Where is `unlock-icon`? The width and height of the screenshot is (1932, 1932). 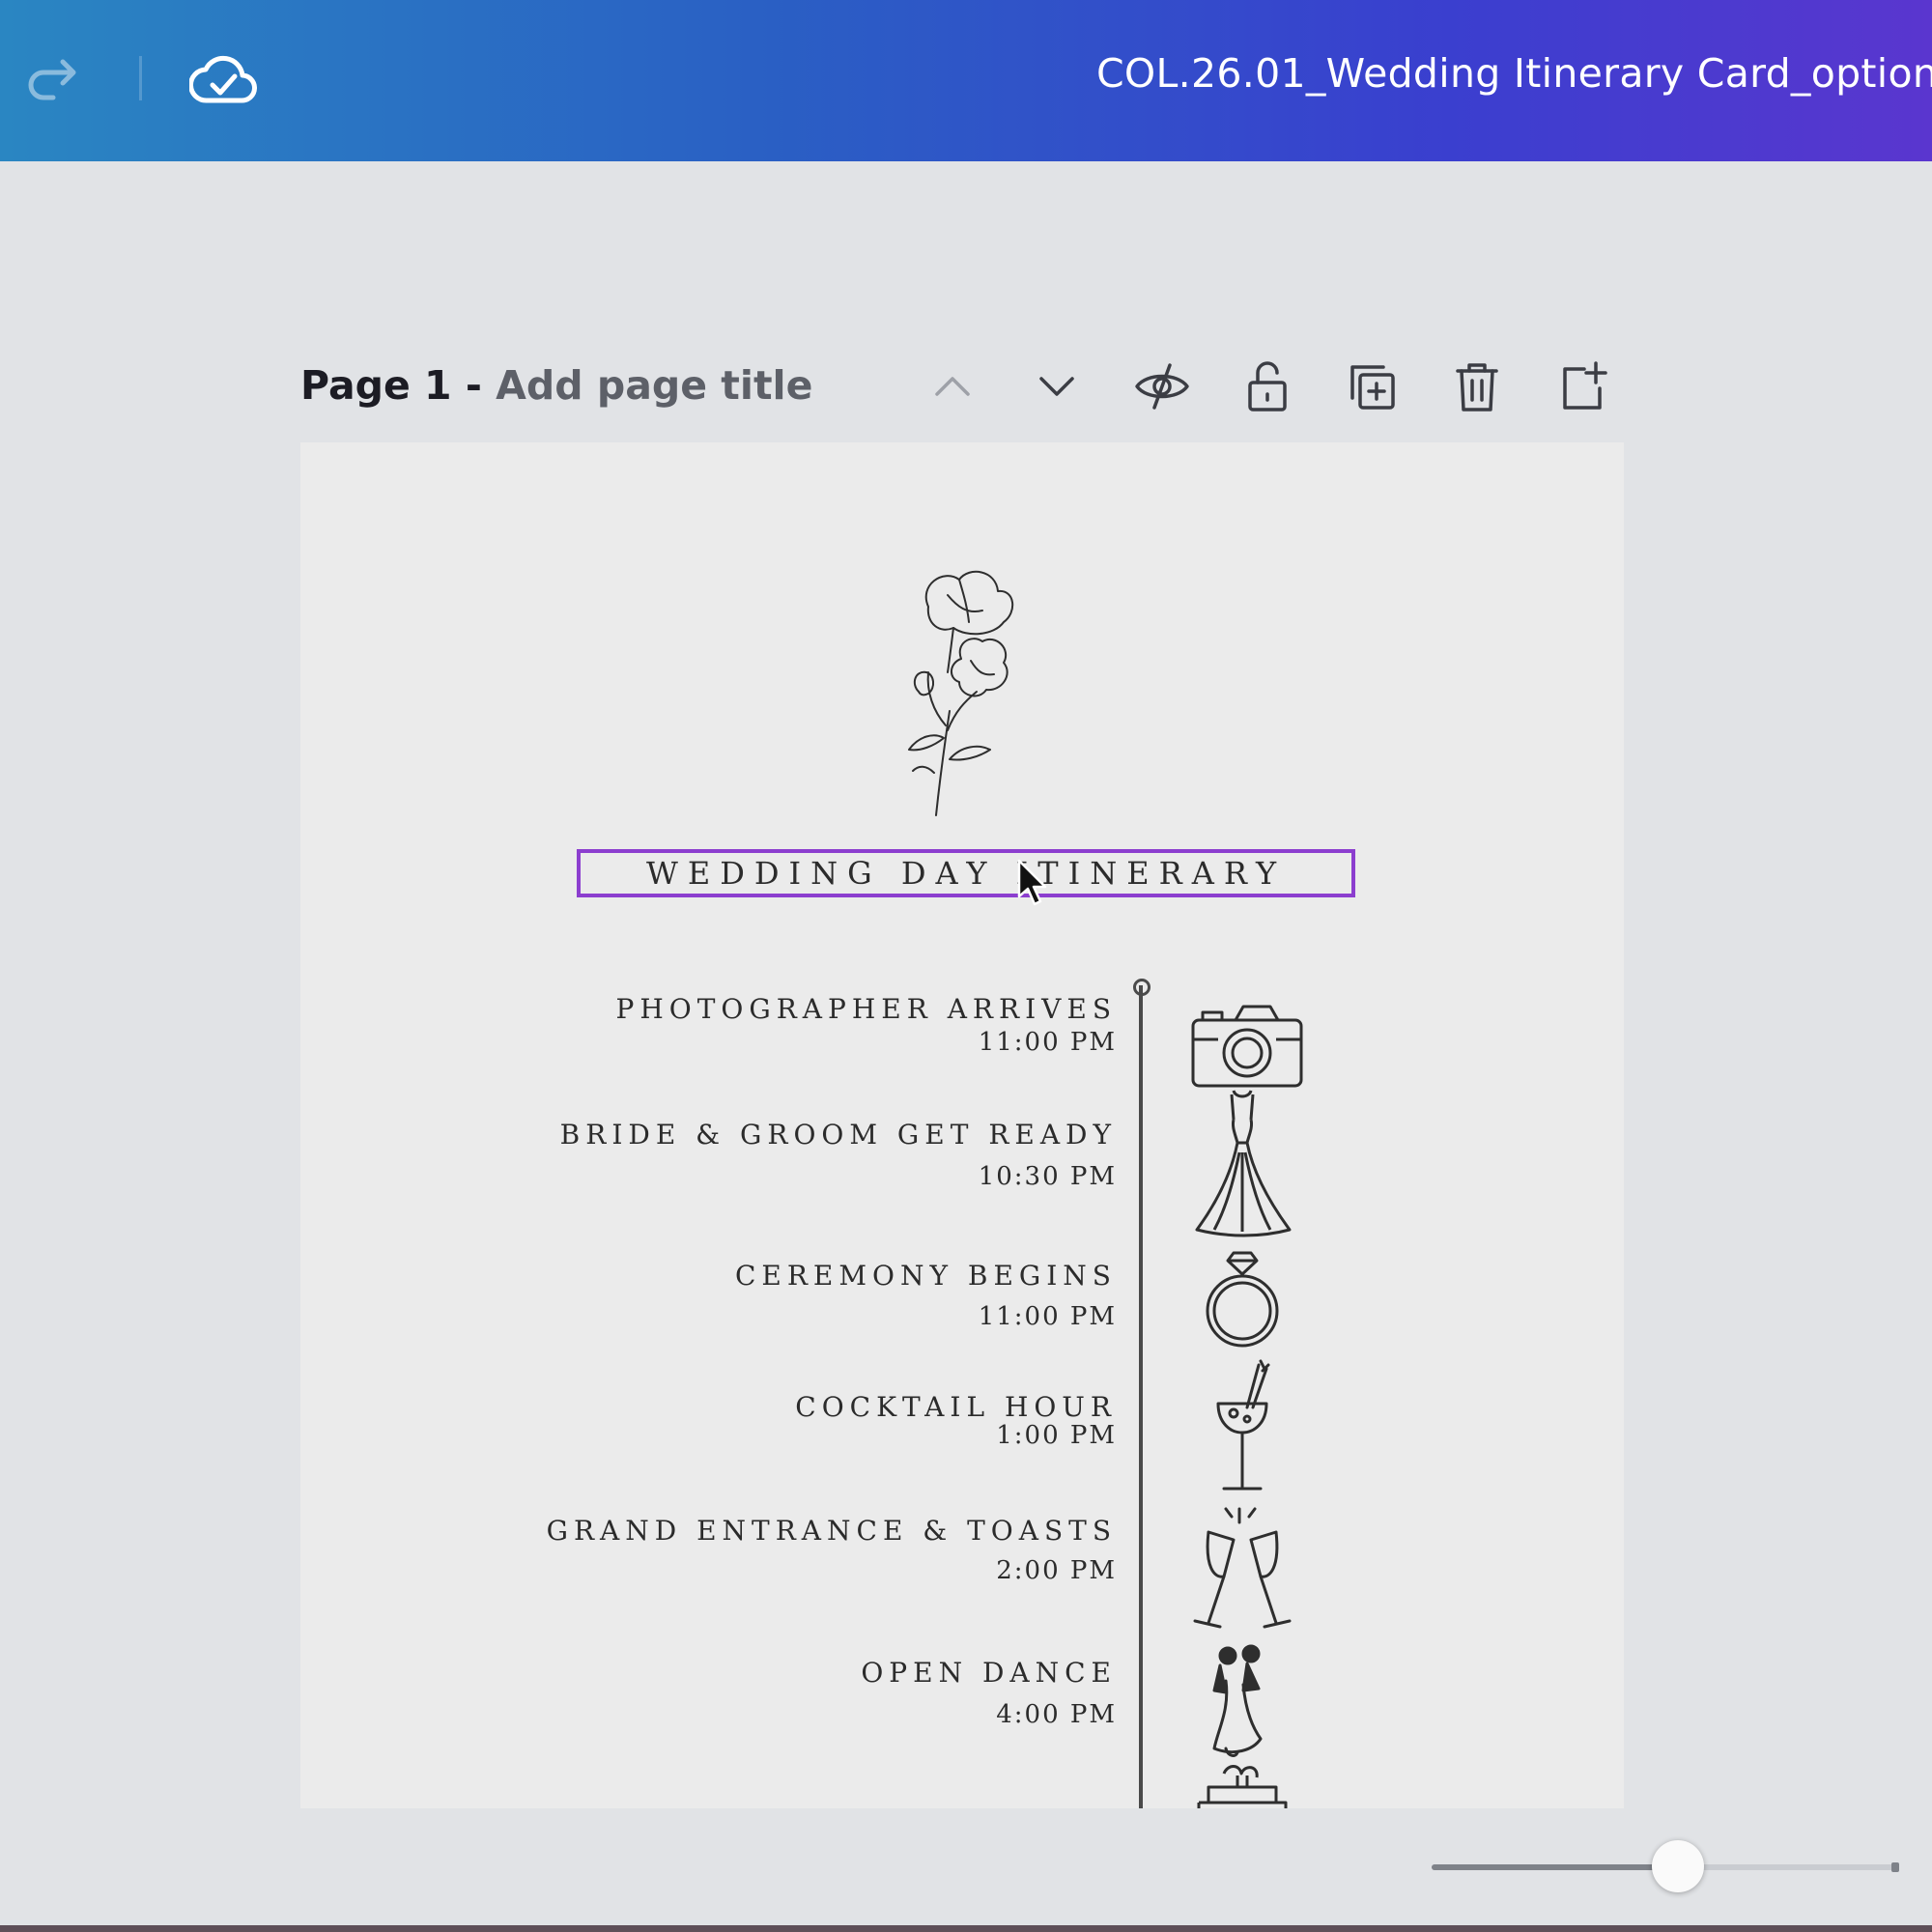 unlock-icon is located at coordinates (1267, 386).